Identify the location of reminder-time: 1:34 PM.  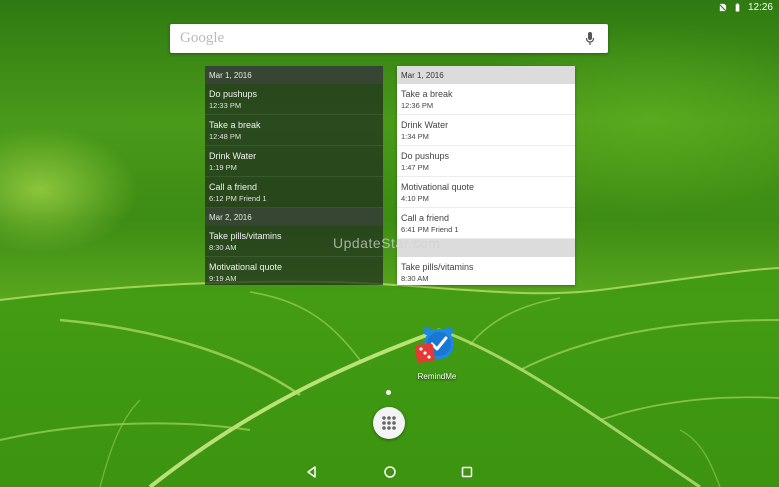
(415, 136).